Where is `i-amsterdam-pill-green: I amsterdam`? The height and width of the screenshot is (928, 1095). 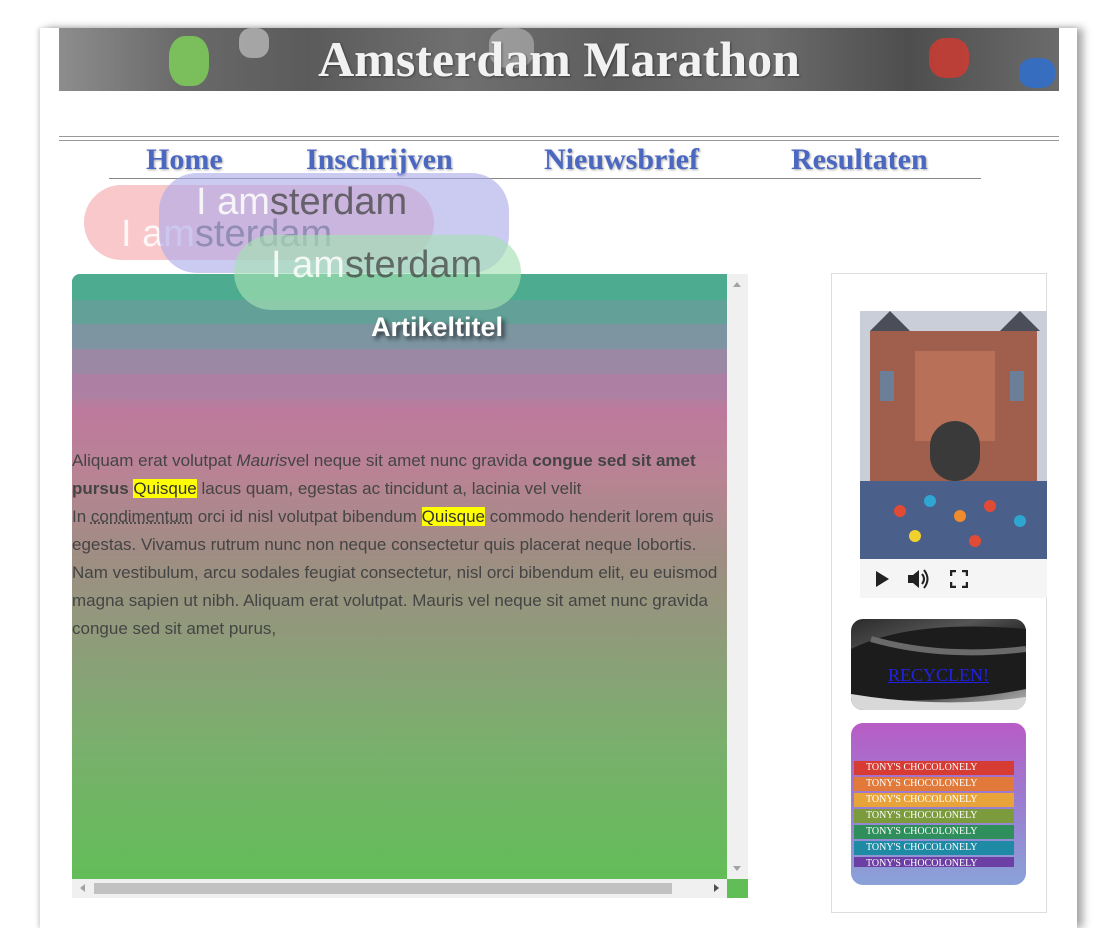
i-amsterdam-pill-green: I amsterdam is located at coordinates (377, 272).